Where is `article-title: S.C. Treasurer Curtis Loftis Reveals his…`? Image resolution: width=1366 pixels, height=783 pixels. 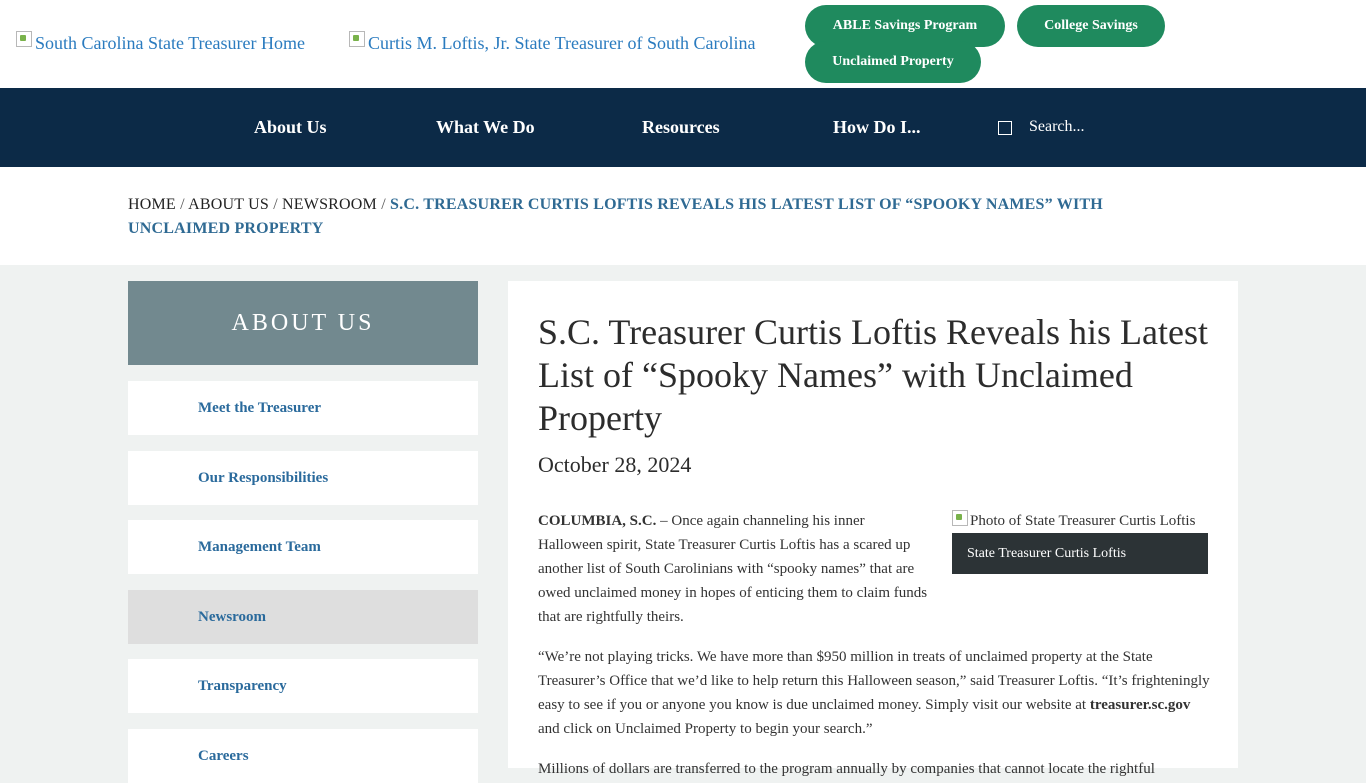 article-title: S.C. Treasurer Curtis Loftis Reveals his… is located at coordinates (873, 375).